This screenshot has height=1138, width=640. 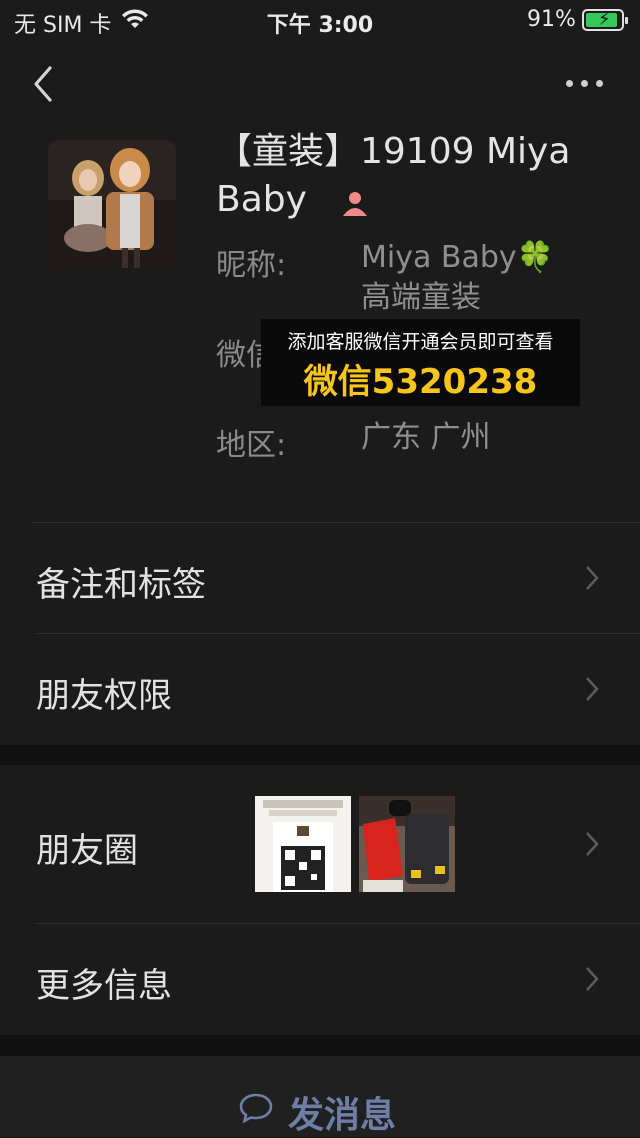 I want to click on nickname-label: 昵称:, so click(x=251, y=265).